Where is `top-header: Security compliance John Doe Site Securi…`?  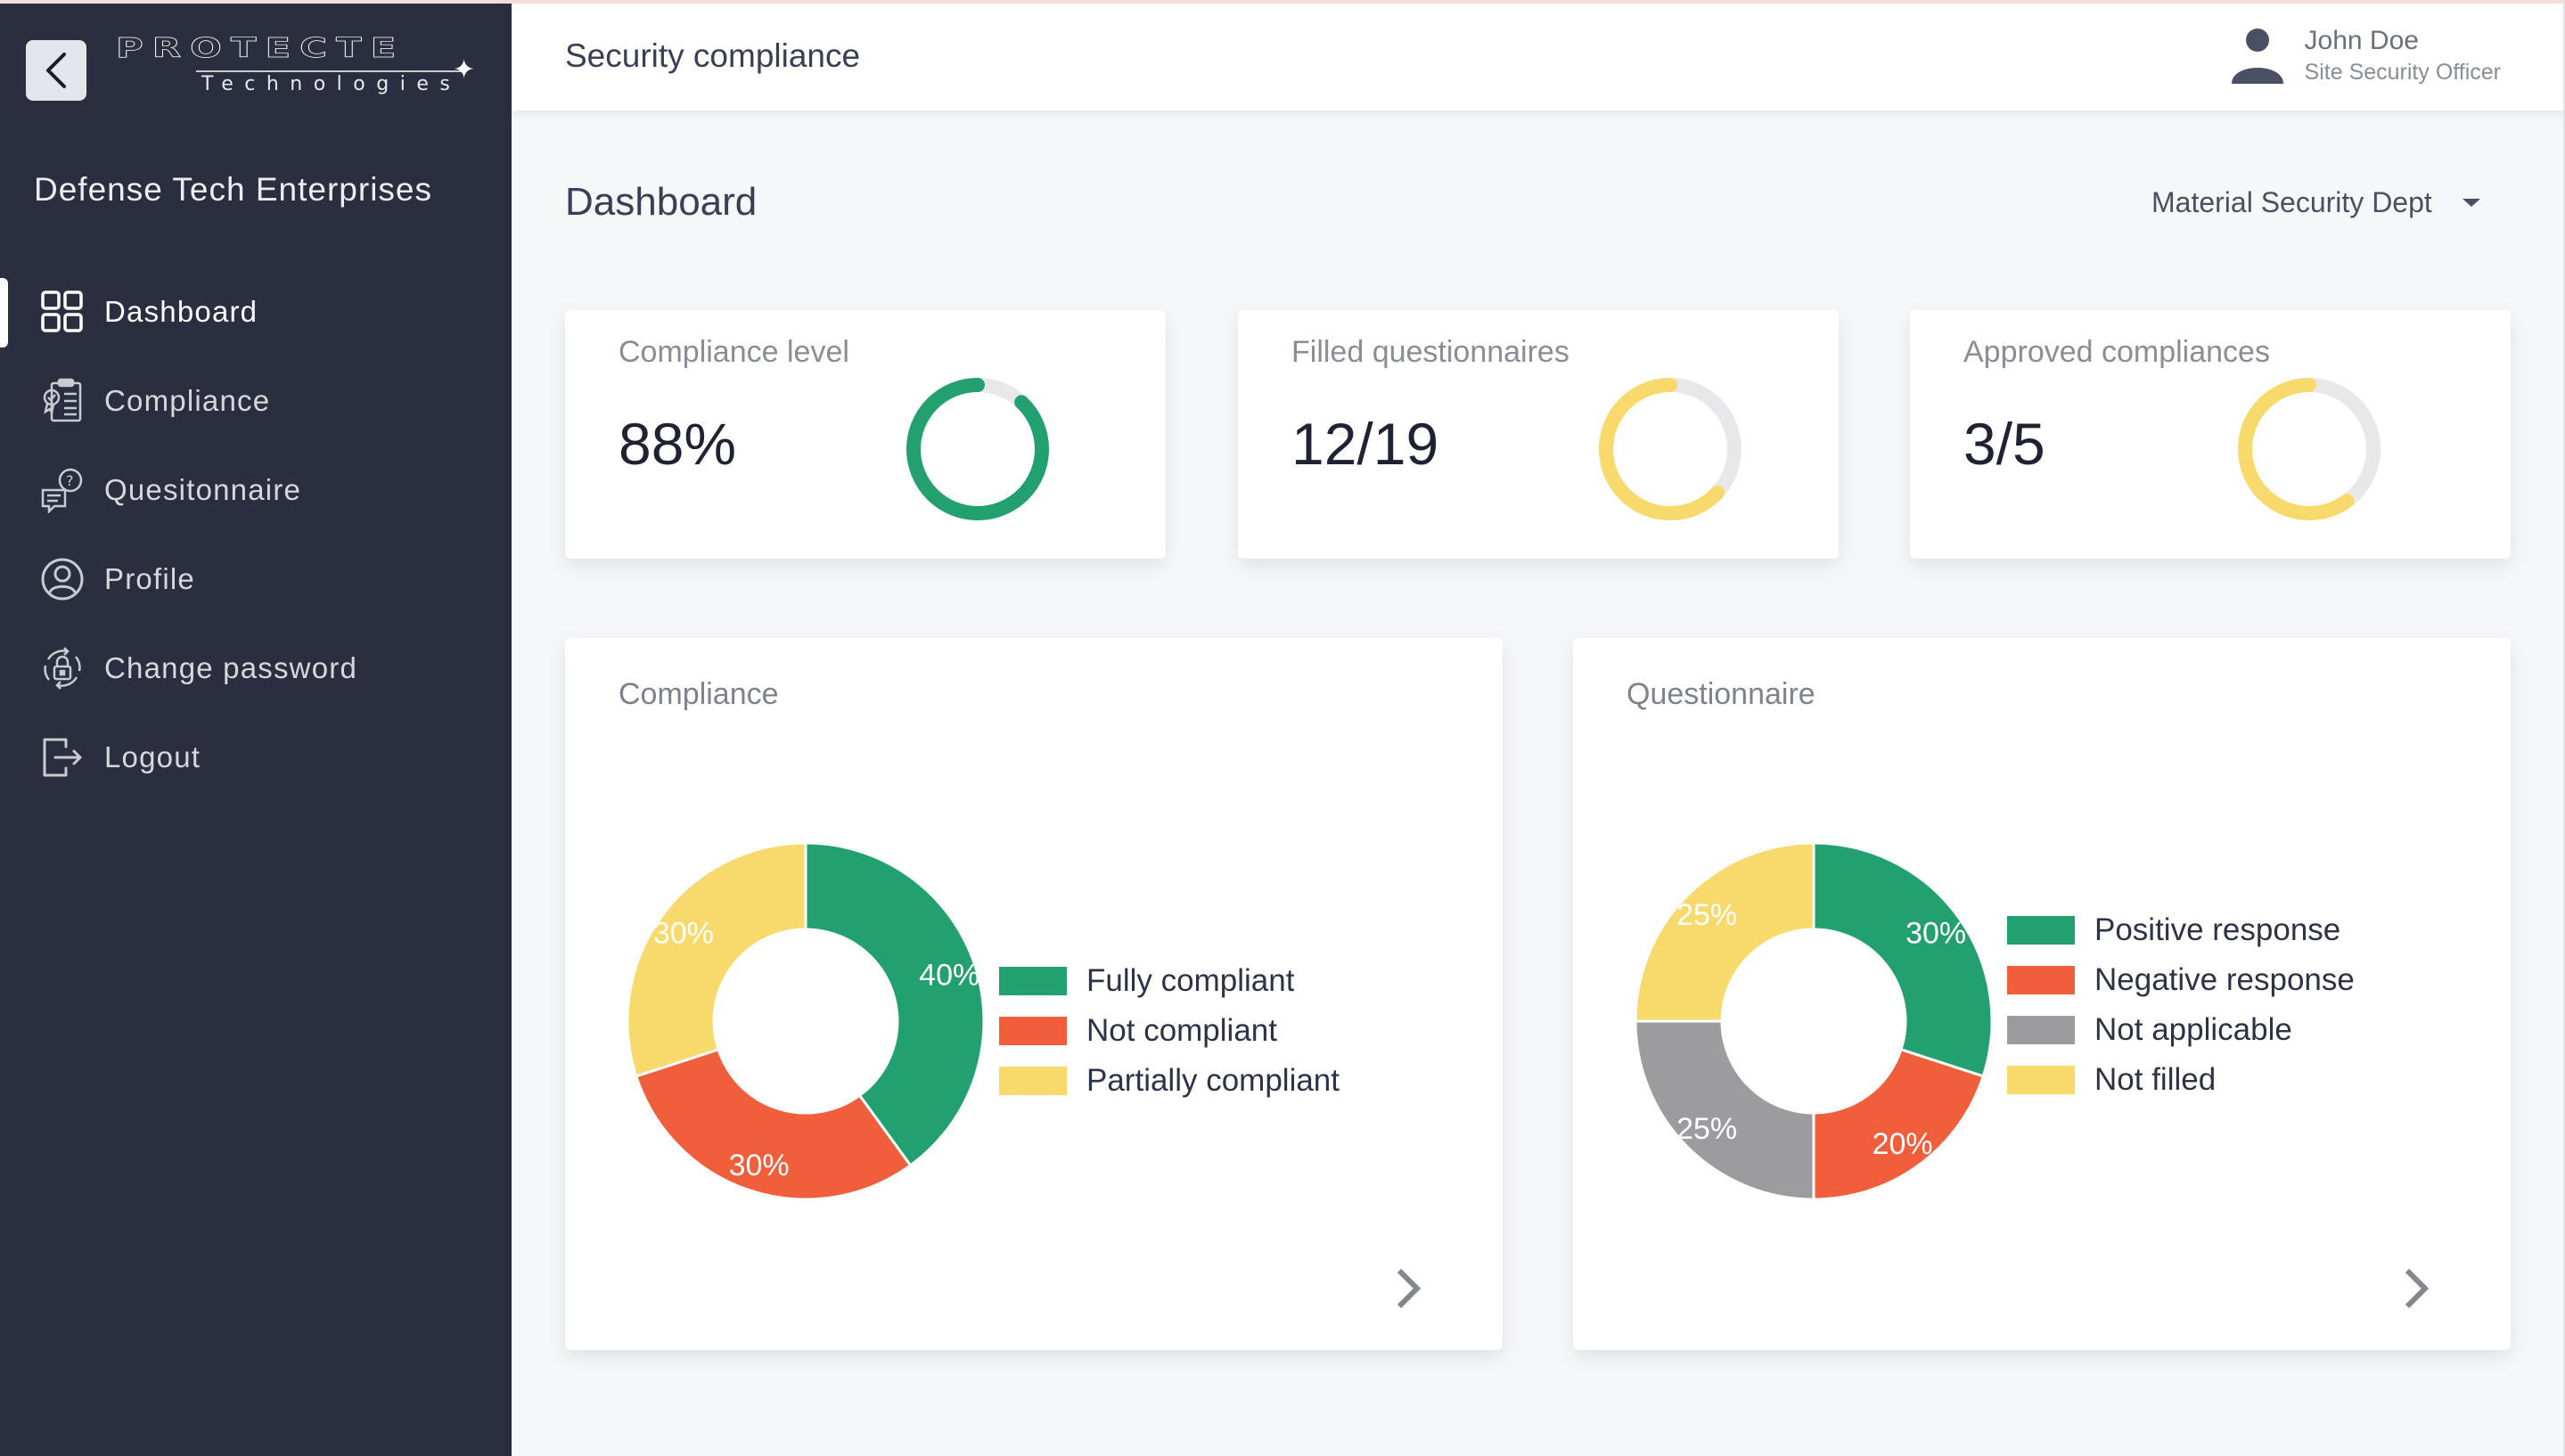 top-header: Security compliance John Doe Site Securi… is located at coordinates (1538, 57).